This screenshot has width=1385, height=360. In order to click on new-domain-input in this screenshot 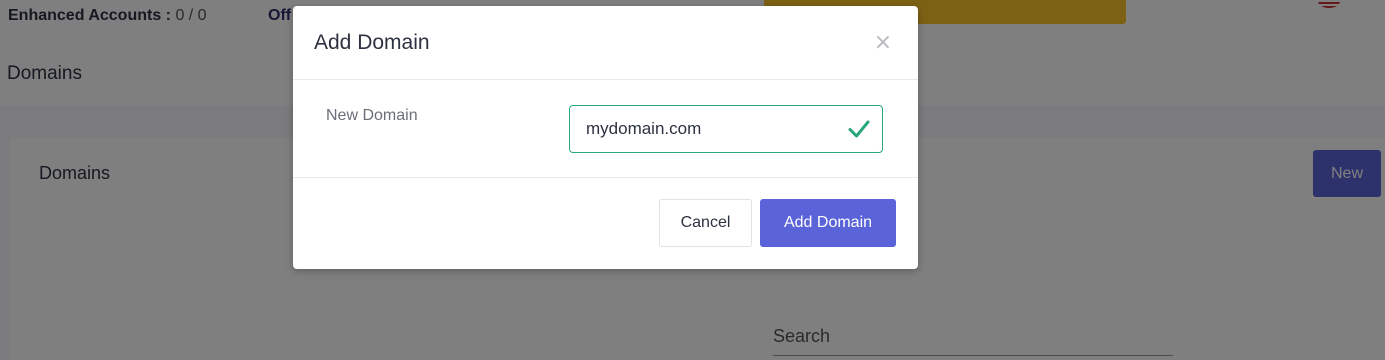, I will do `click(705, 129)`.